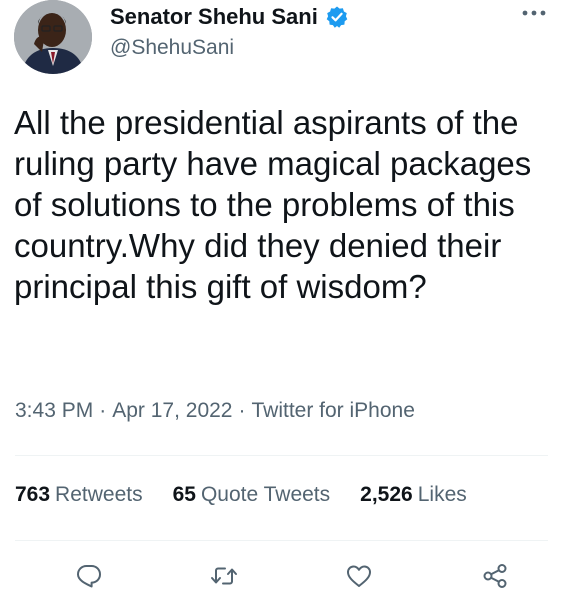 The height and width of the screenshot is (600, 563). I want to click on share-icon, so click(495, 576).